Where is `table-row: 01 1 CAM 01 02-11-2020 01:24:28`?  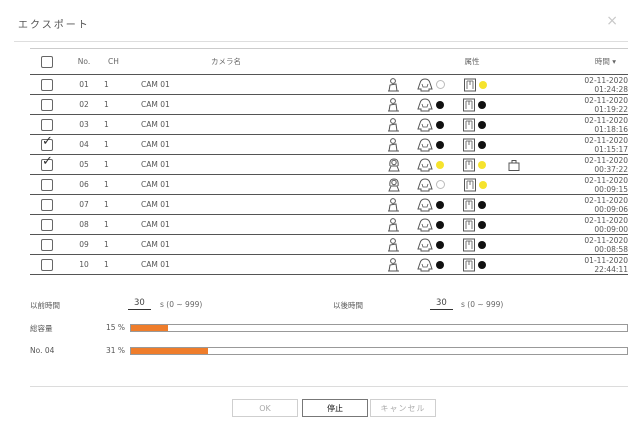
table-row: 01 1 CAM 01 02-11-2020 01:24:28 is located at coordinates (329, 84).